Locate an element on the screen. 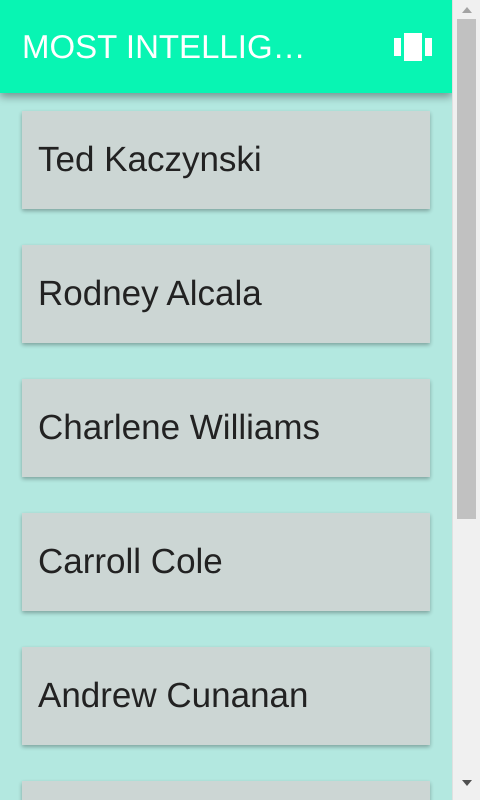  scroll-up-icon is located at coordinates (467, 10).